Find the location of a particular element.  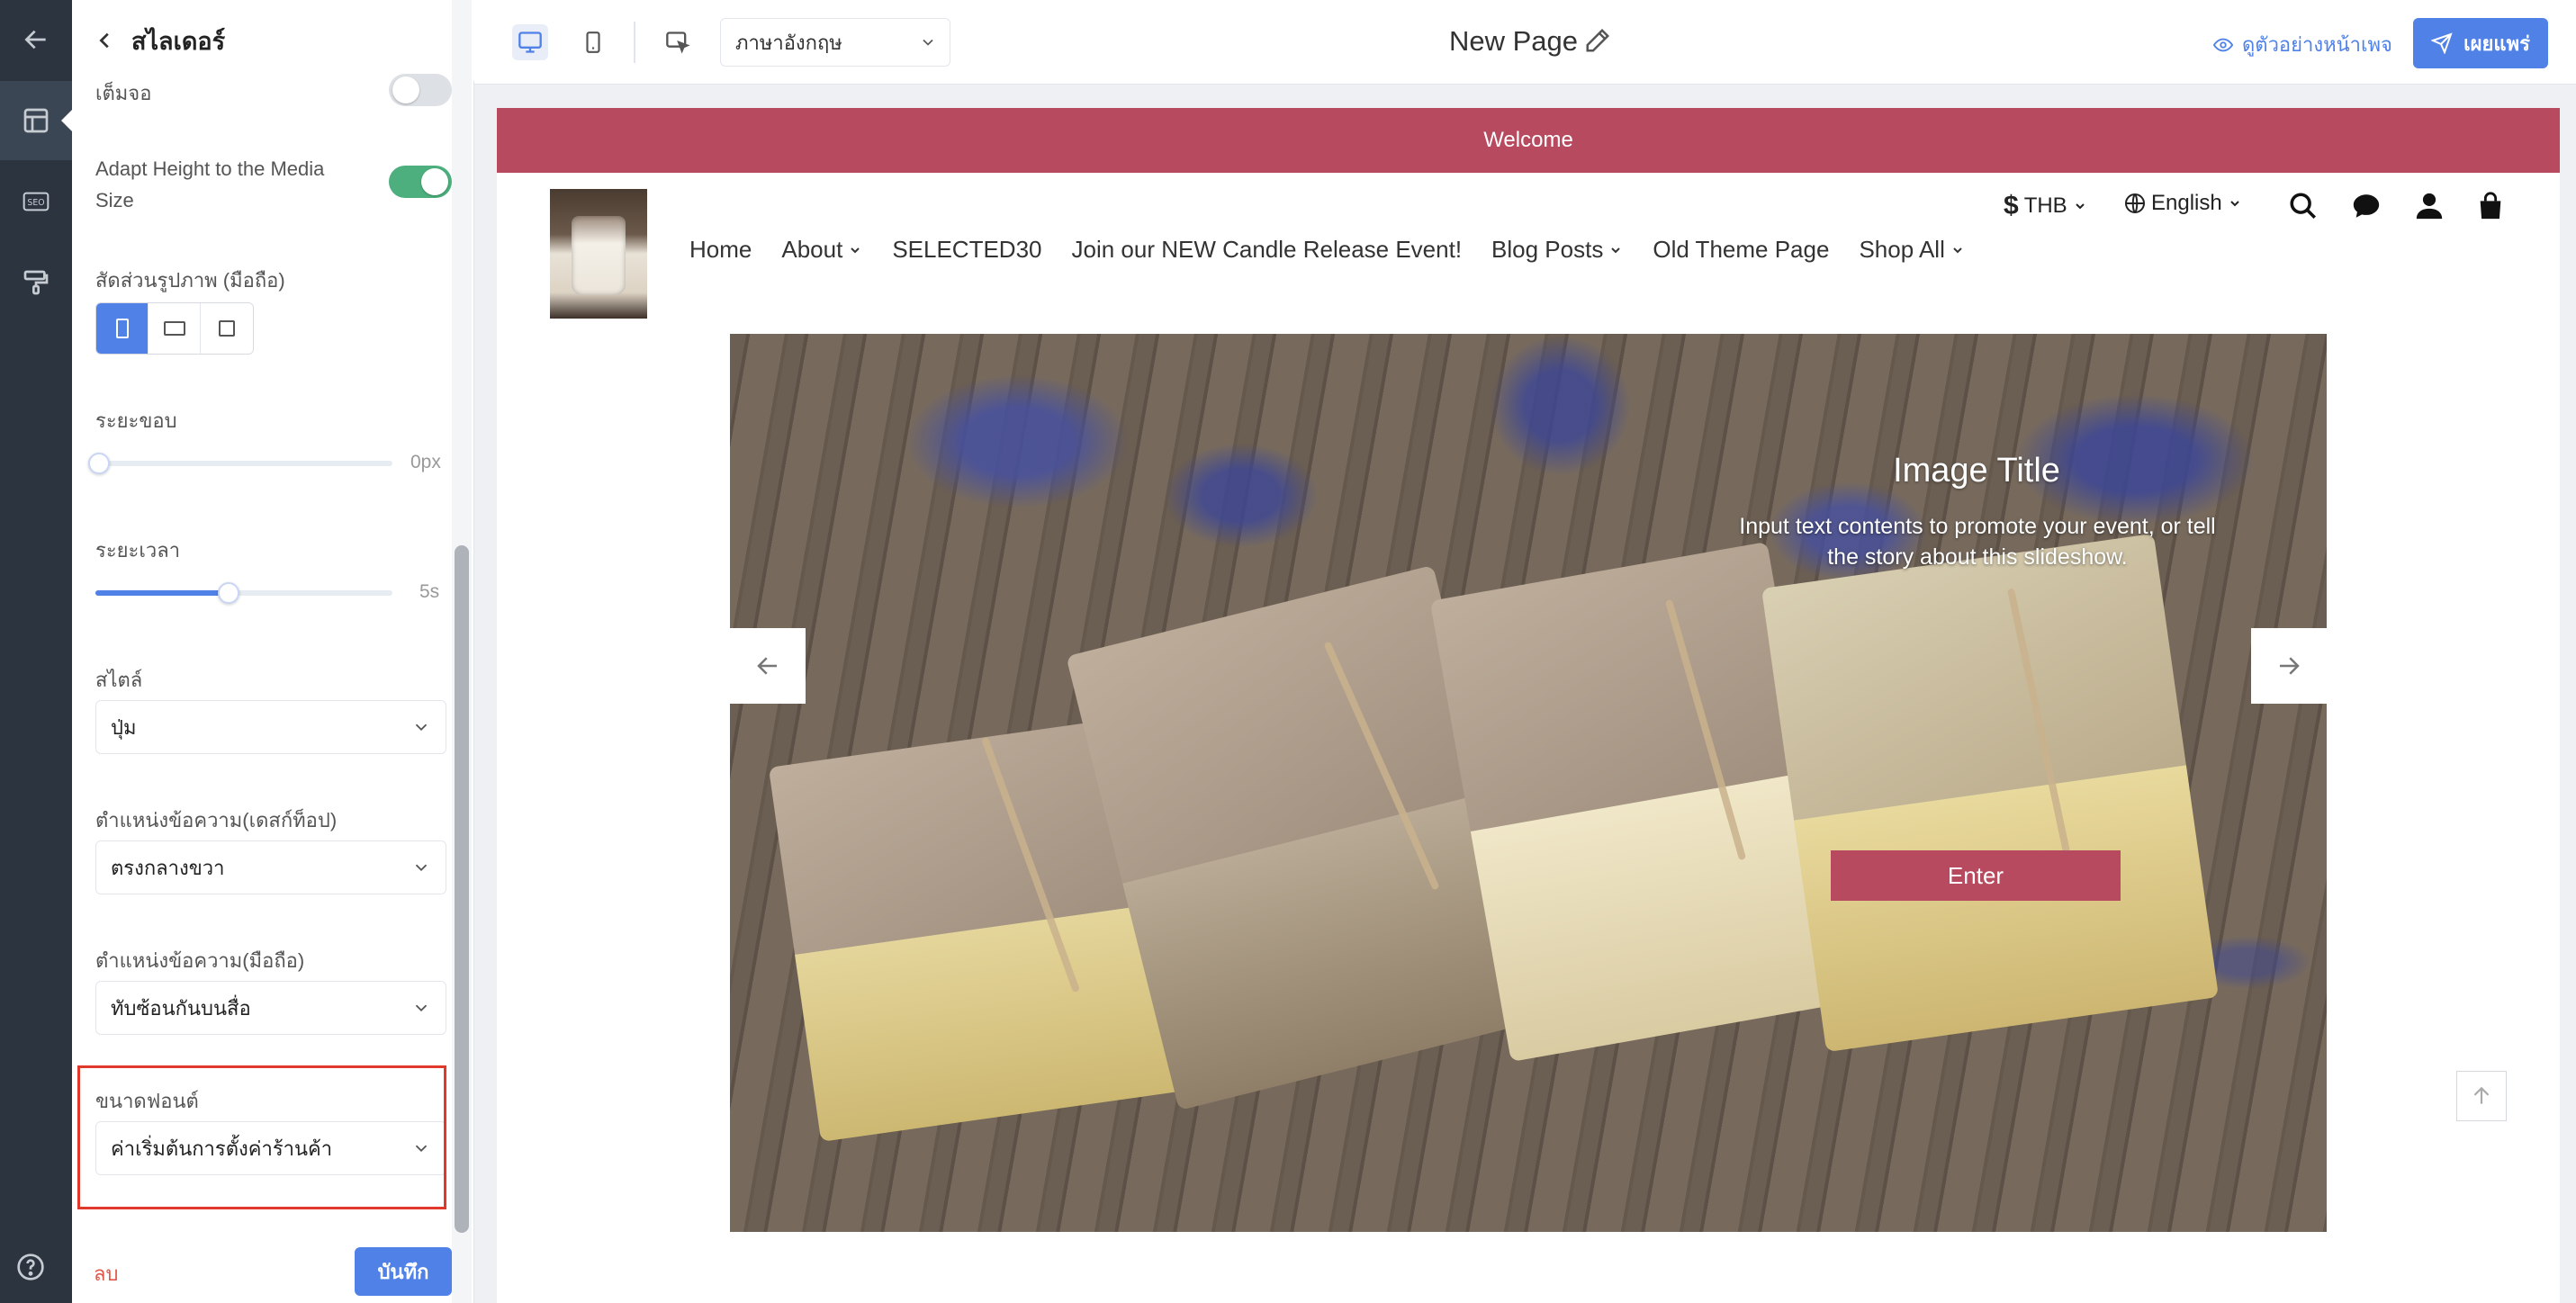

nav-item-about: About is located at coordinates (821, 250).